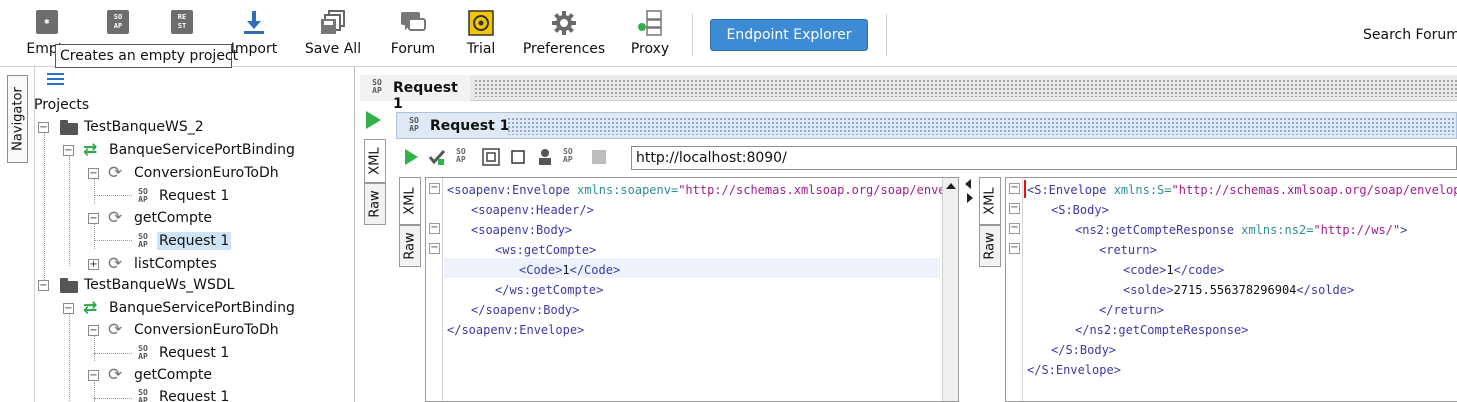 The height and width of the screenshot is (402, 1457). What do you see at coordinates (518, 157) in the screenshot?
I see `checkbox-icon` at bounding box center [518, 157].